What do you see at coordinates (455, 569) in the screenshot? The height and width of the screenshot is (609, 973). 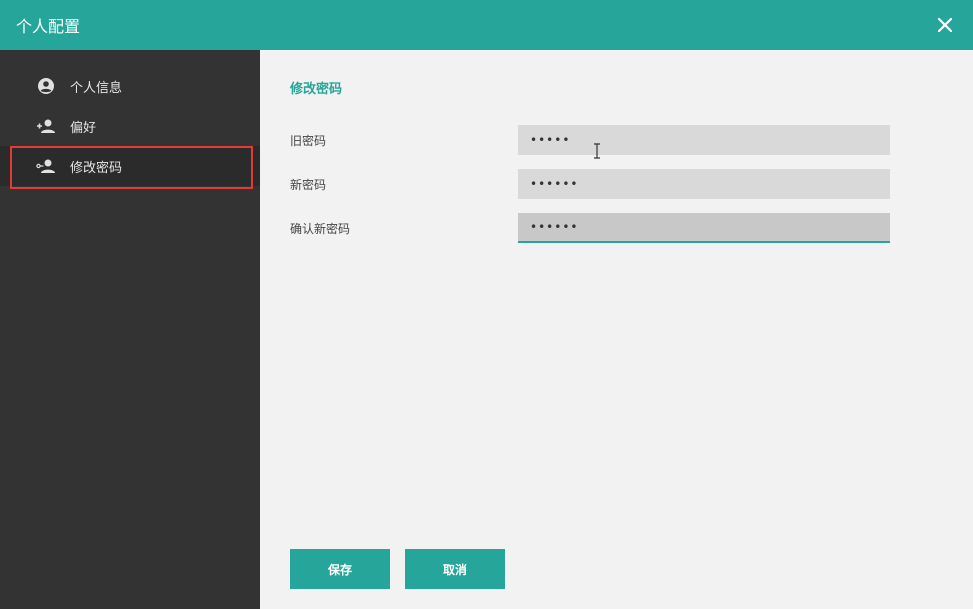 I see `cancel-button: 取消` at bounding box center [455, 569].